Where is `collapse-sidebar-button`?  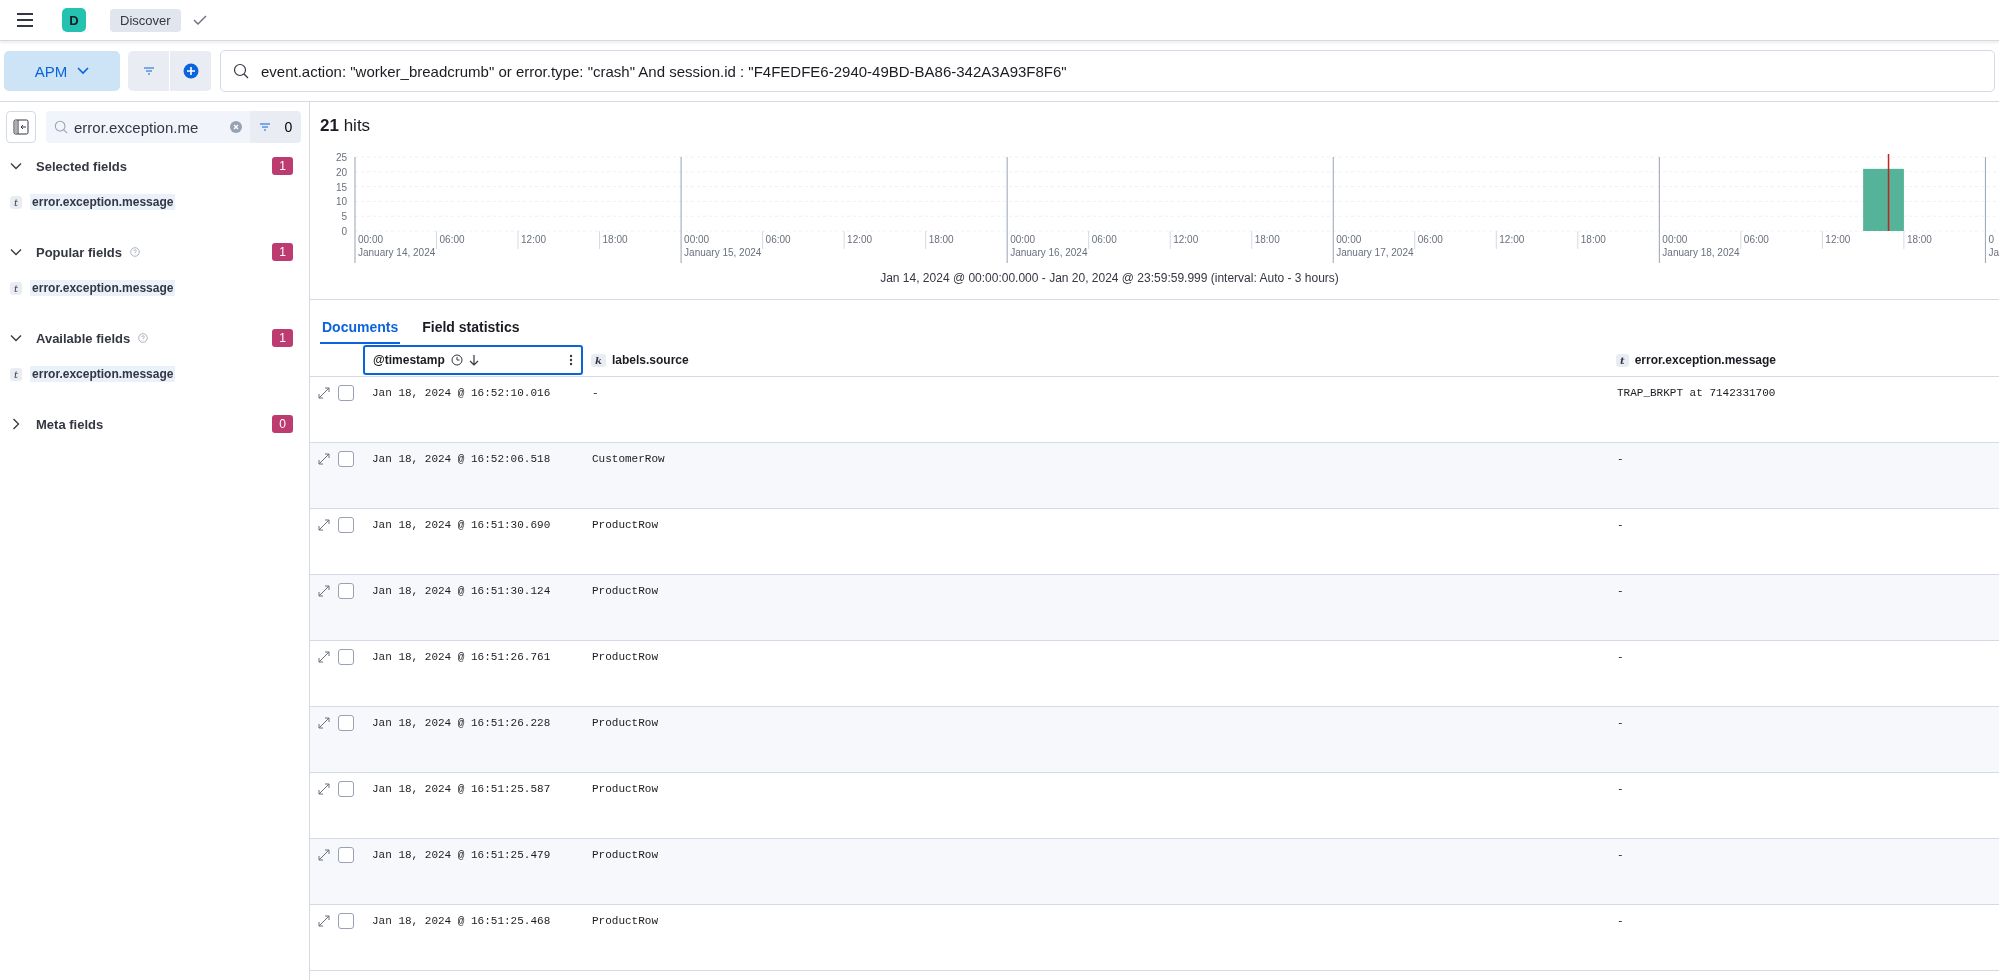
collapse-sidebar-button is located at coordinates (21, 127).